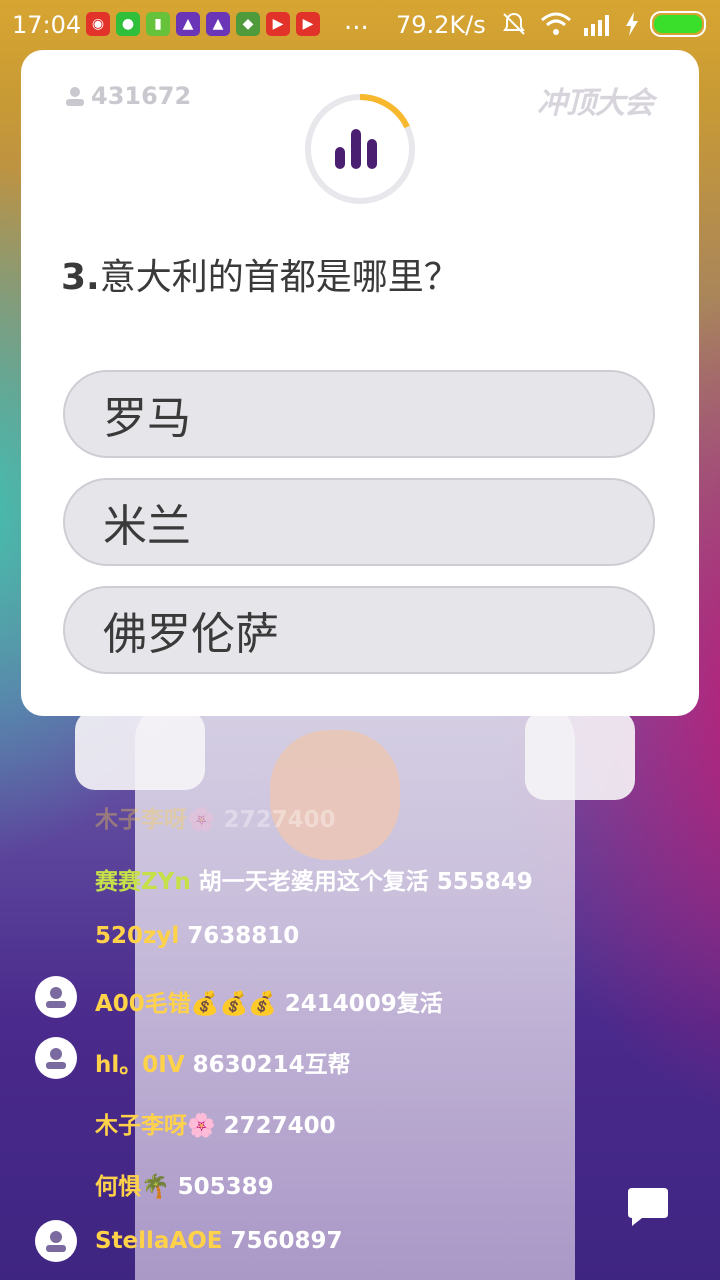  I want to click on host-left-sleeve, so click(140, 750).